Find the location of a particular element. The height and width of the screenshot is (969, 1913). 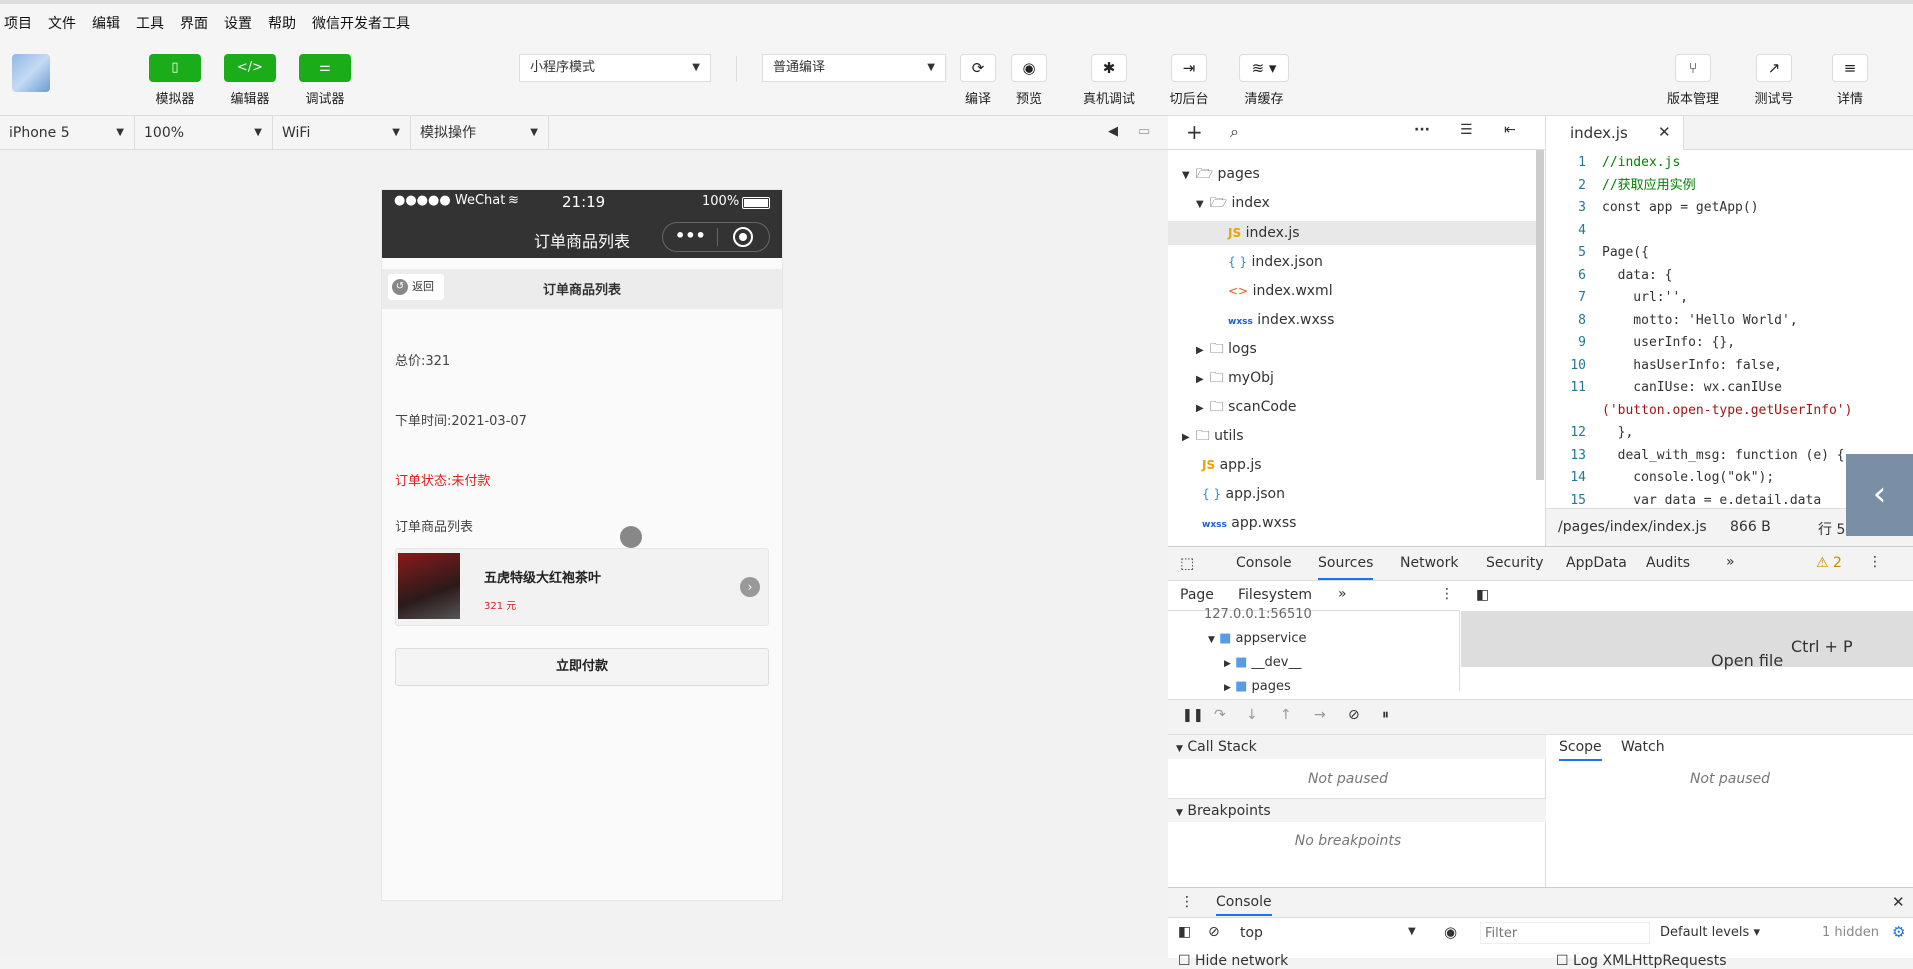

code-line: 11 canIUse: wx.canIUse is located at coordinates (1664, 388).